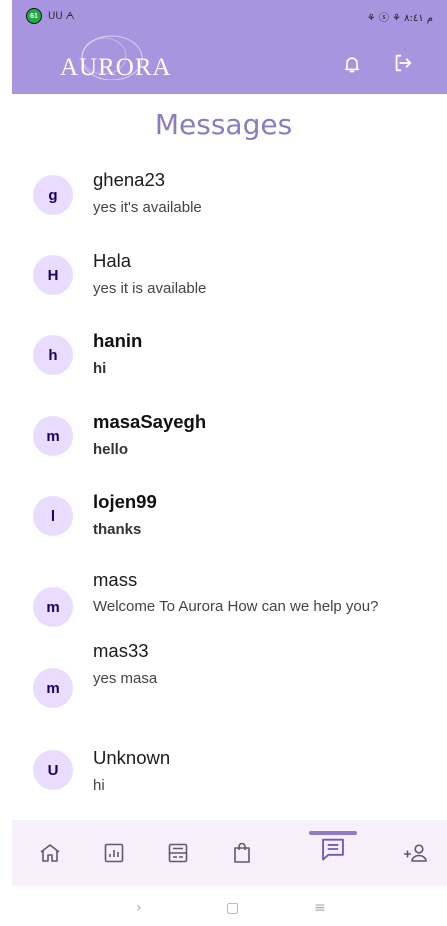  I want to click on nav-messages, so click(333, 849).